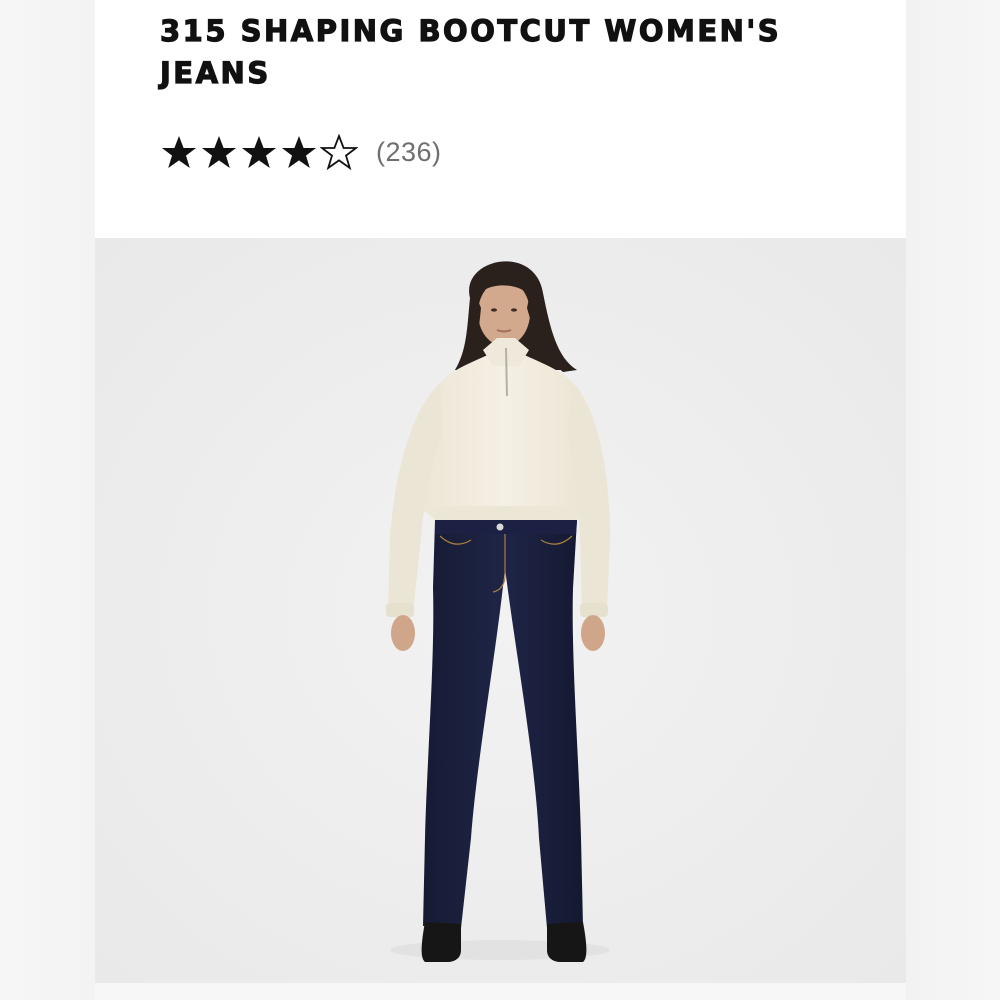  Describe the element at coordinates (339, 152) in the screenshot. I see `star-outline-icon` at that location.